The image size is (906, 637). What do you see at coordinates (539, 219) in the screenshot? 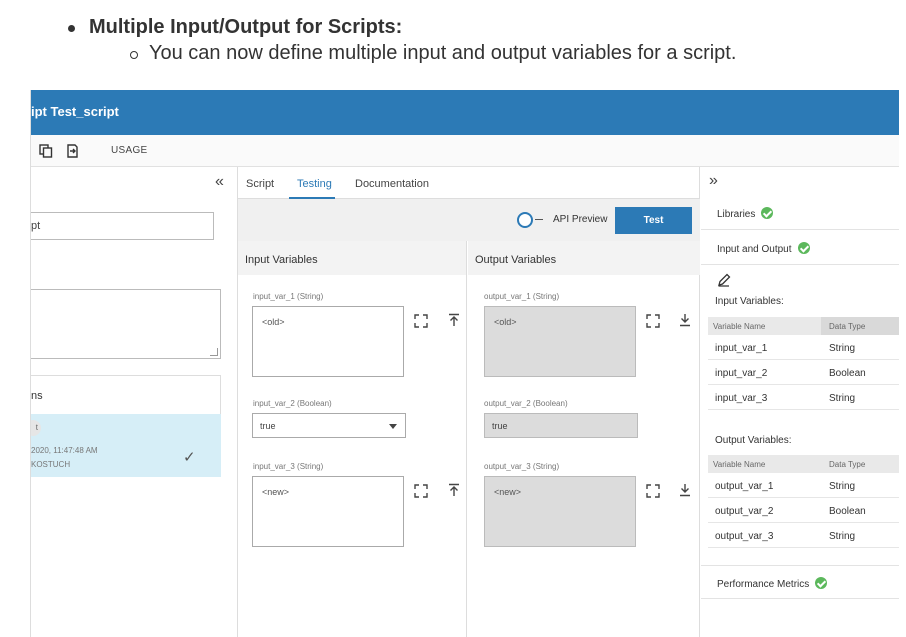
I see `toggle-track` at bounding box center [539, 219].